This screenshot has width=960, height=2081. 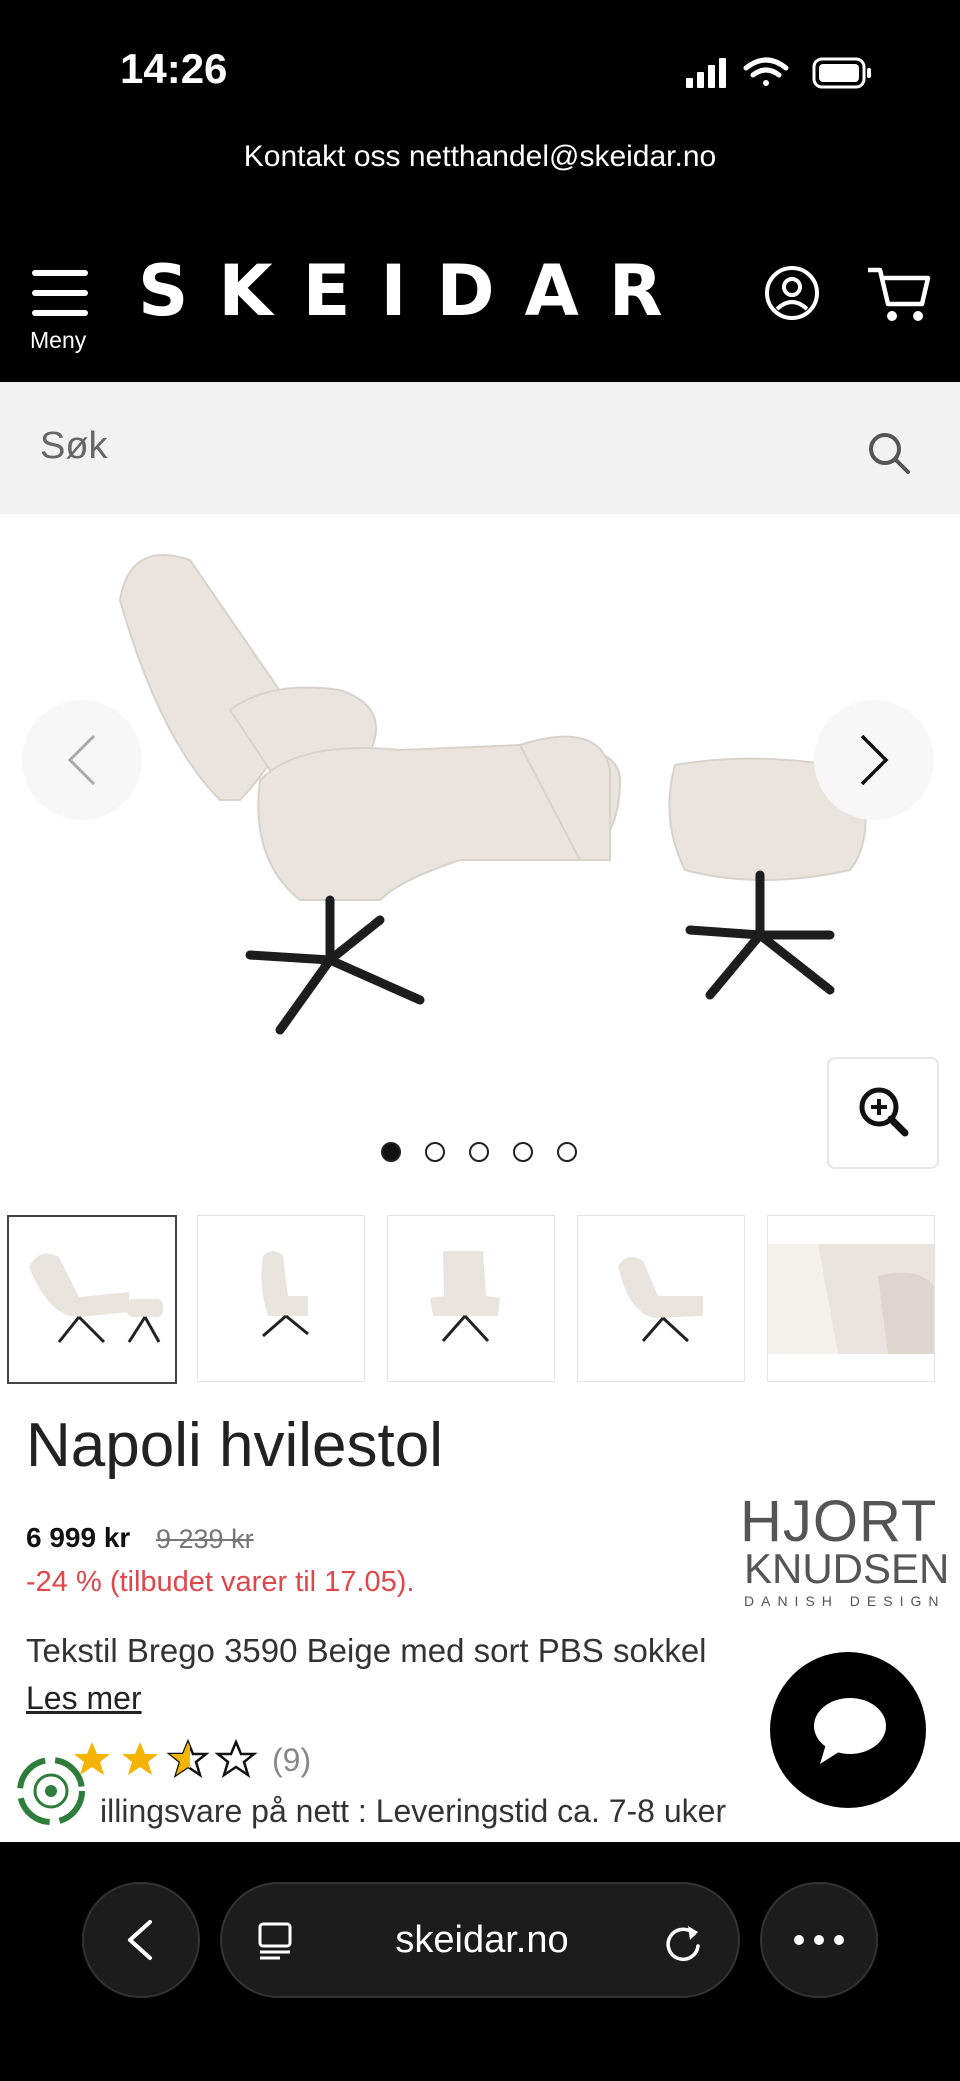 I want to click on chevron-right-icon, so click(x=874, y=760).